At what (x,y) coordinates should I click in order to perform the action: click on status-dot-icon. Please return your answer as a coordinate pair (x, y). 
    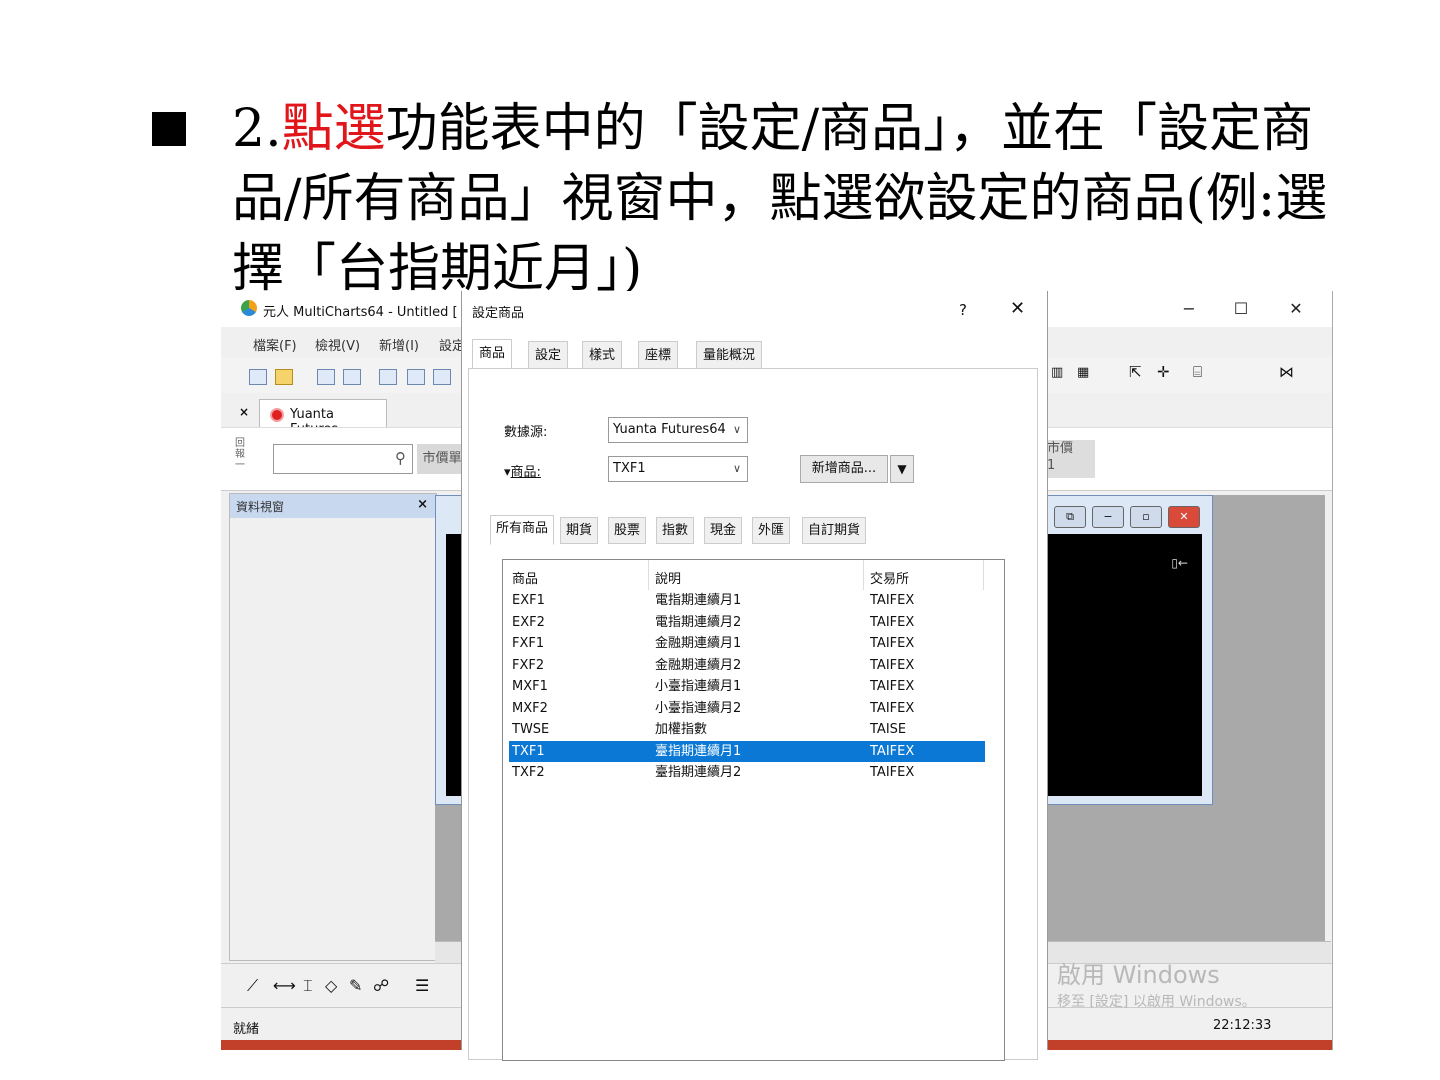
    Looking at the image, I should click on (277, 415).